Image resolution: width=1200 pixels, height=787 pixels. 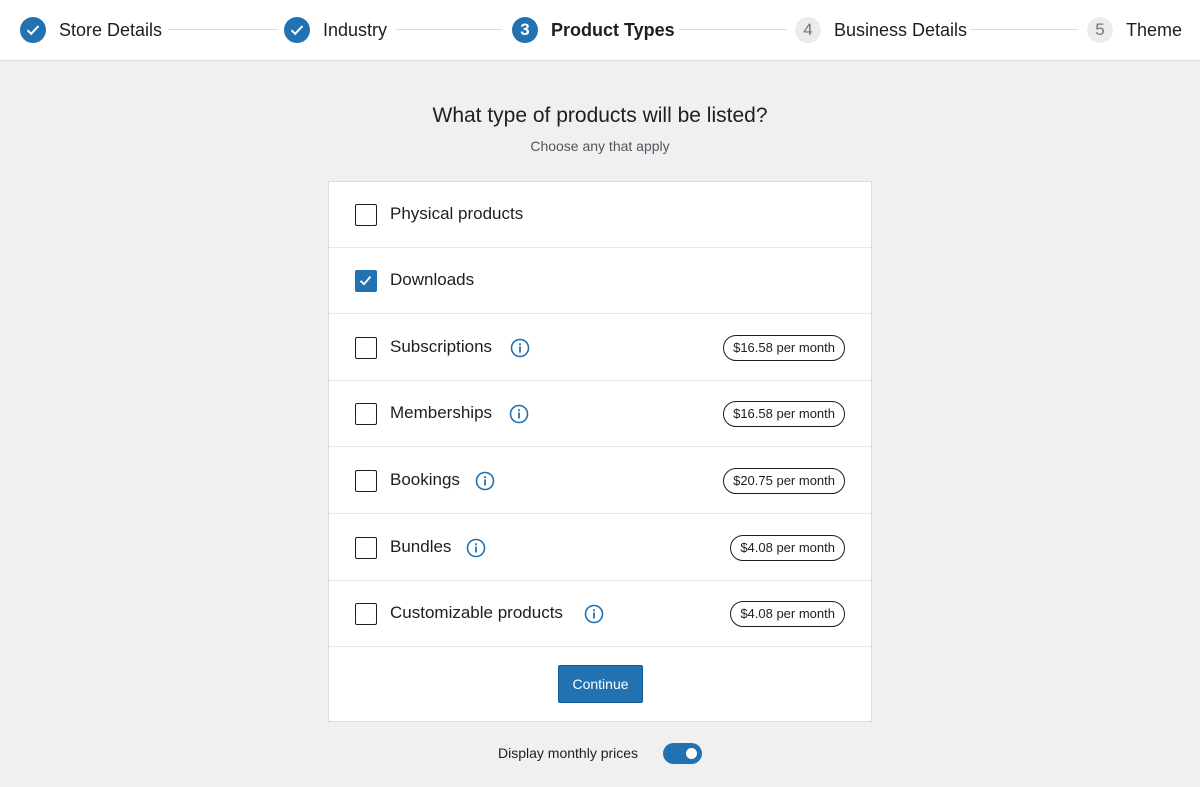 What do you see at coordinates (784, 481) in the screenshot?
I see `price-badge: $20.75 per month` at bounding box center [784, 481].